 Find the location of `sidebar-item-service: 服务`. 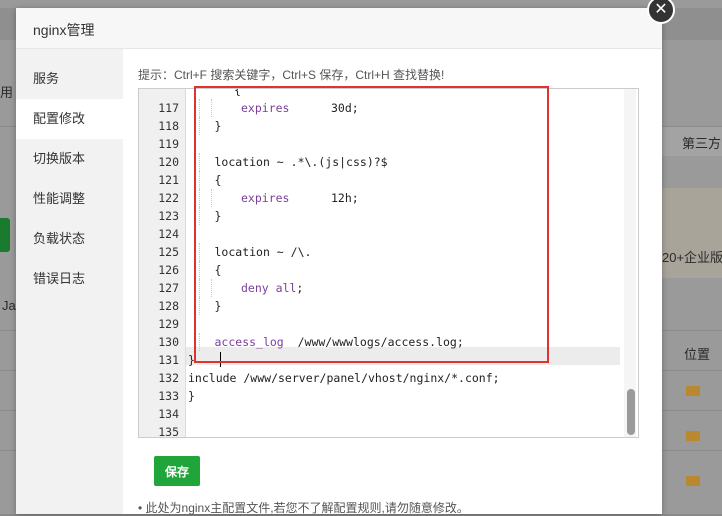

sidebar-item-service: 服务 is located at coordinates (69, 79).